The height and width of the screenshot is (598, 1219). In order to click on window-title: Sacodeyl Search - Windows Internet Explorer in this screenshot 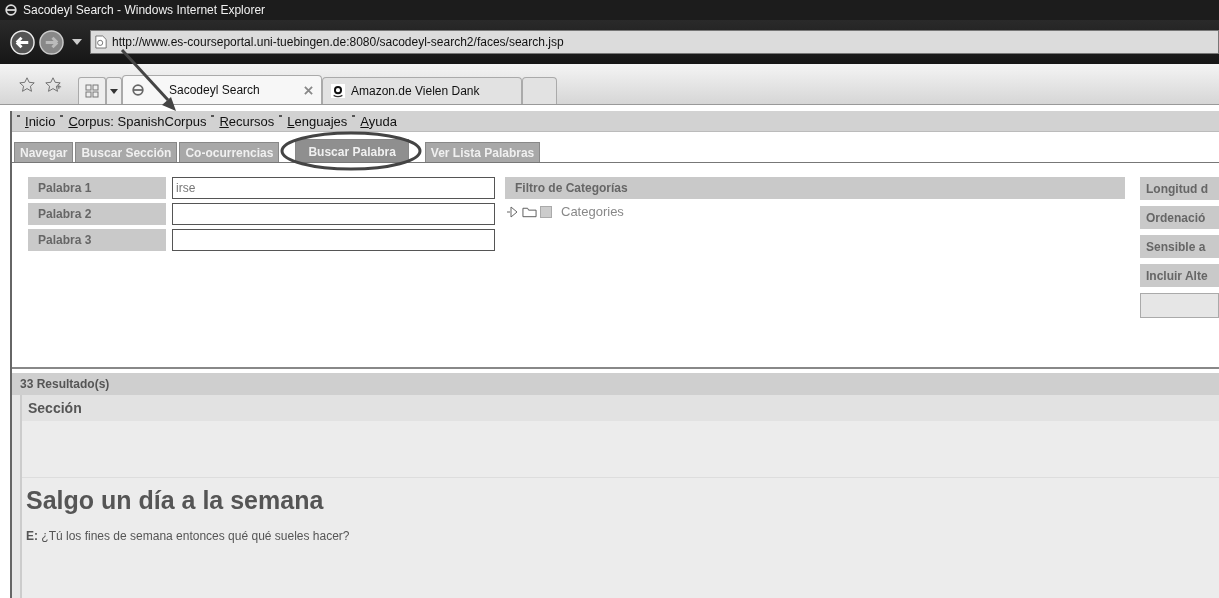, I will do `click(144, 10)`.